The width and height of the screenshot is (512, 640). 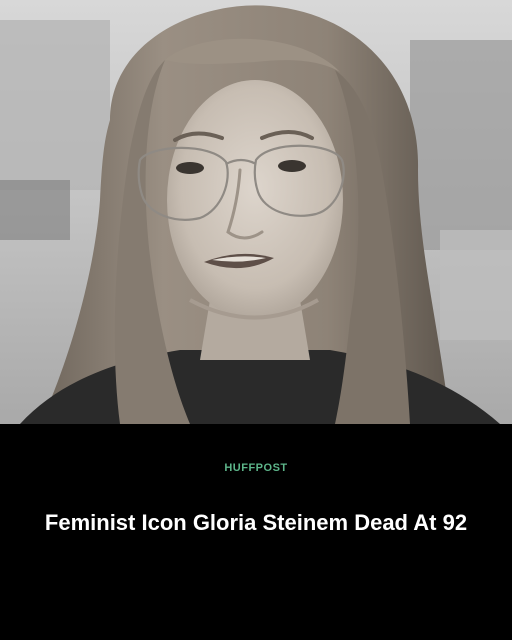 I want to click on left-eye, so click(x=190, y=168).